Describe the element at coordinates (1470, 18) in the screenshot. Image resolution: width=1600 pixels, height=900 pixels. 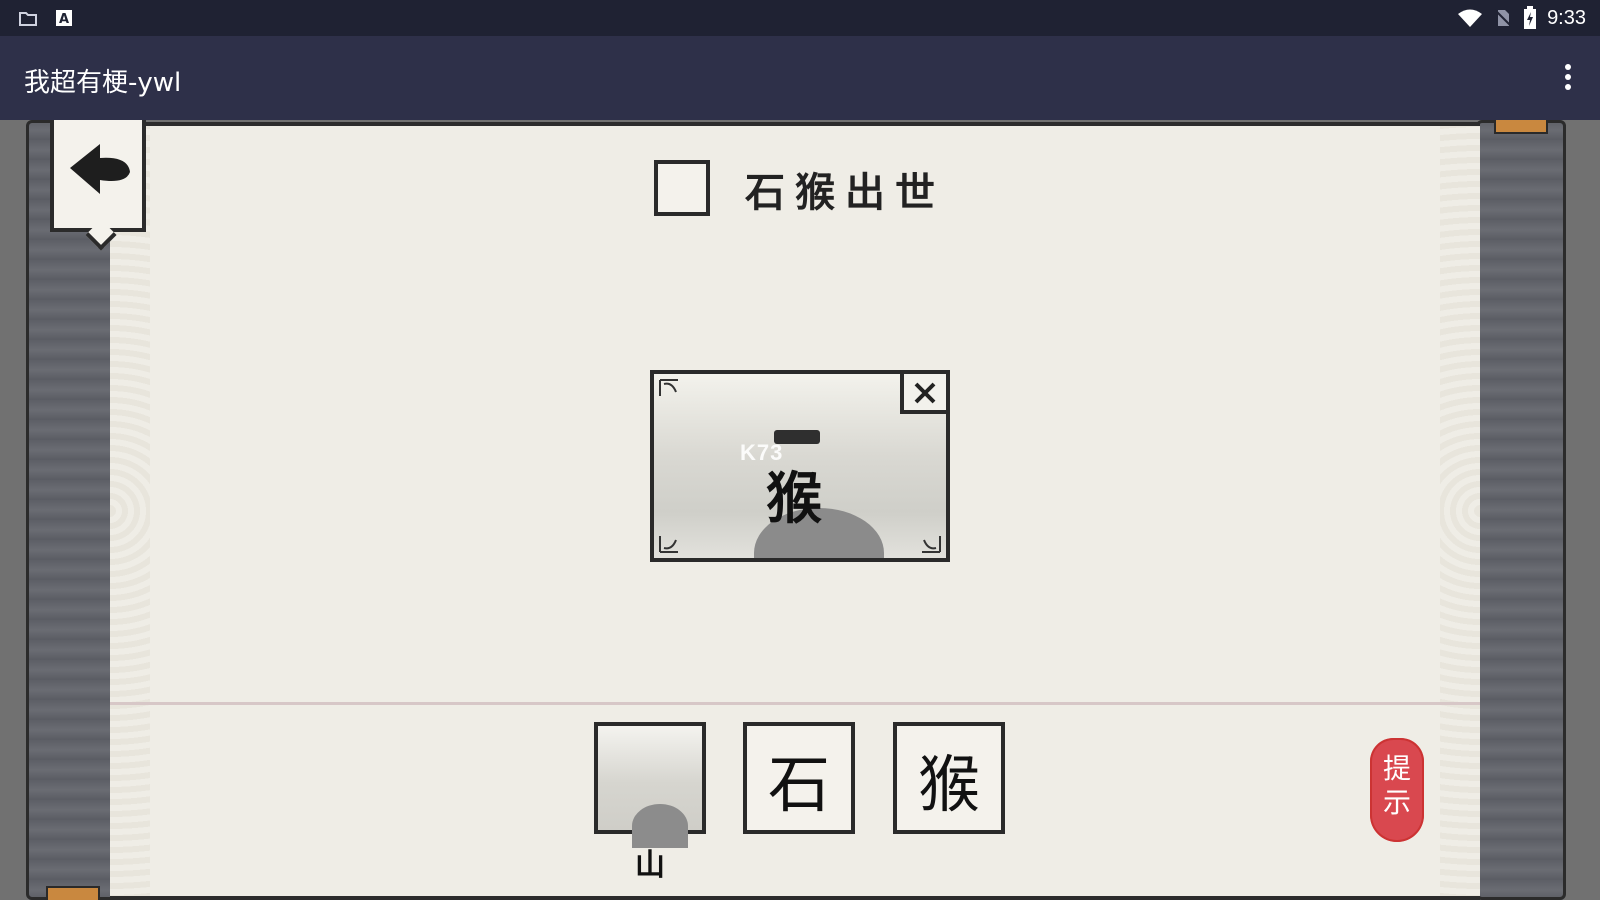
I see `wifi-icon` at that location.